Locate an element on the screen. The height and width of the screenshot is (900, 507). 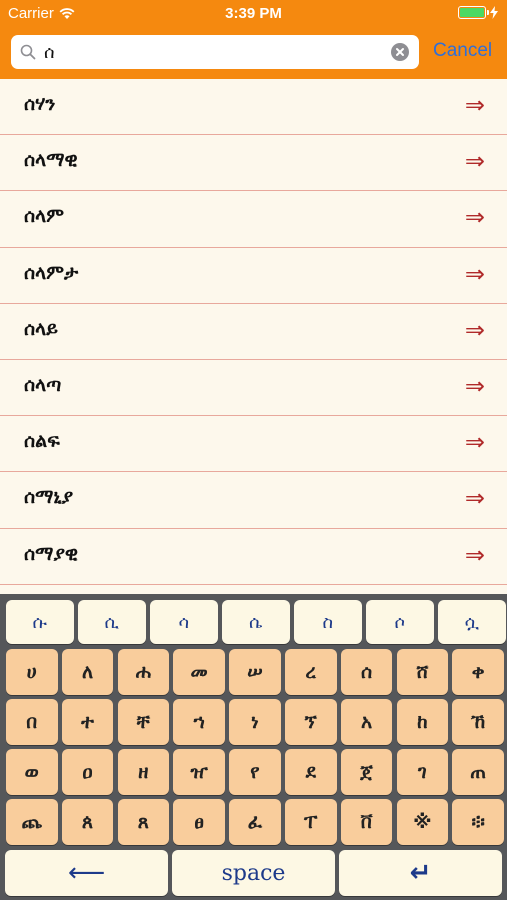
letter-key: ፨ is located at coordinates (478, 822).